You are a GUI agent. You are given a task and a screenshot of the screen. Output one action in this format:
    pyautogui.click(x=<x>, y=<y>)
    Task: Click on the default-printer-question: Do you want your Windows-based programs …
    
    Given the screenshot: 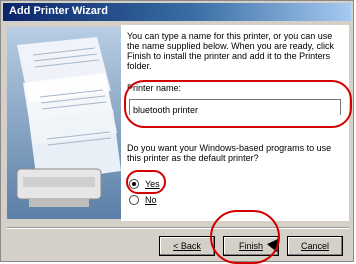 What is the action you would take?
    pyautogui.click(x=229, y=153)
    